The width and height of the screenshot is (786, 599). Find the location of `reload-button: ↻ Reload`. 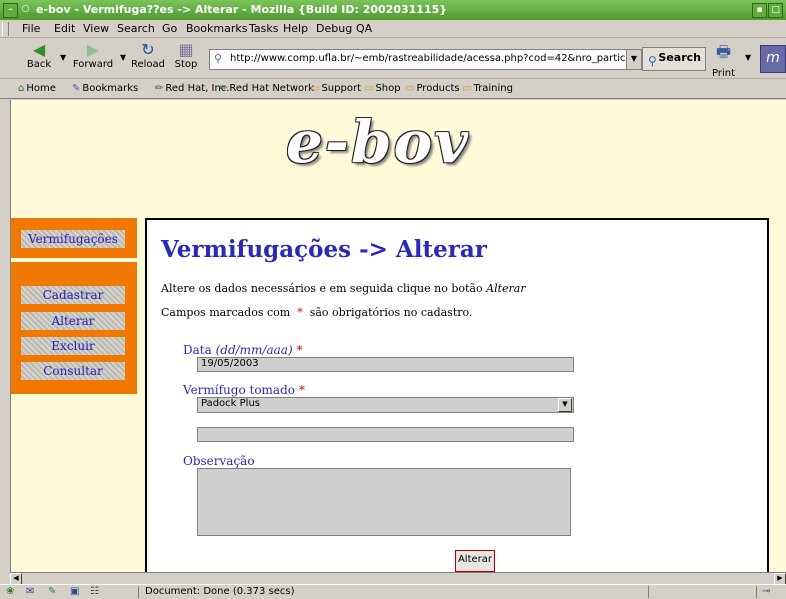

reload-button: ↻ Reload is located at coordinates (148, 56).